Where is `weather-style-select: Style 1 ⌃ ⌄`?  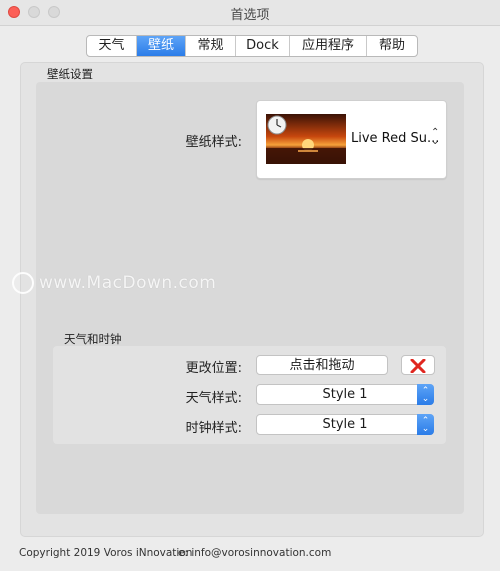 weather-style-select: Style 1 ⌃ ⌄ is located at coordinates (345, 394).